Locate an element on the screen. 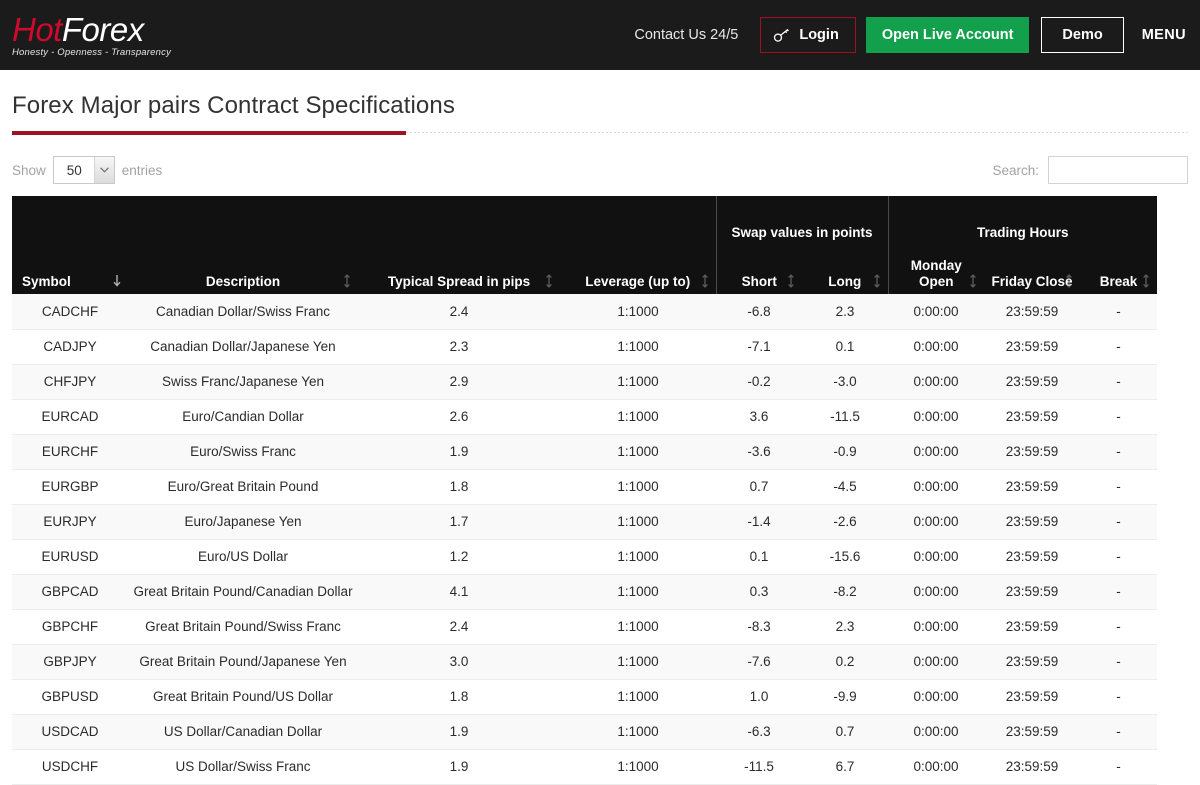 This screenshot has width=1200, height=785. cell-symbol: EURCHF is located at coordinates (70, 452).